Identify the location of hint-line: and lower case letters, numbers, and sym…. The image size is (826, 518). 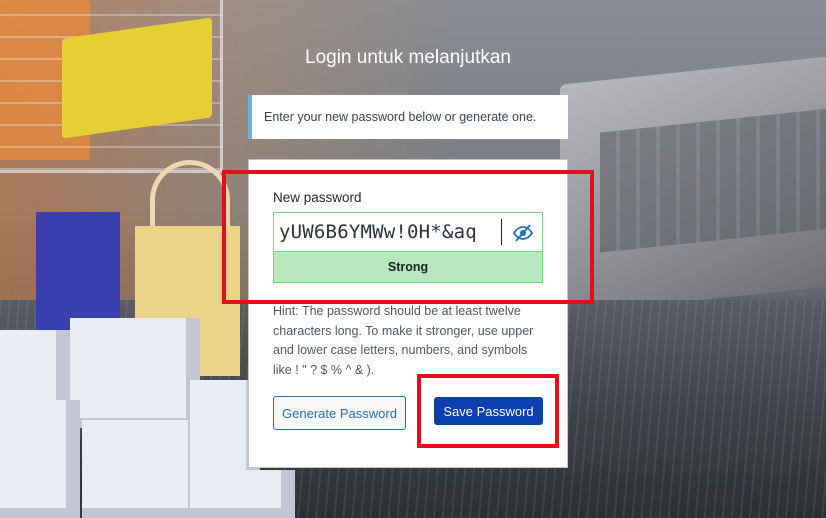
(400, 350).